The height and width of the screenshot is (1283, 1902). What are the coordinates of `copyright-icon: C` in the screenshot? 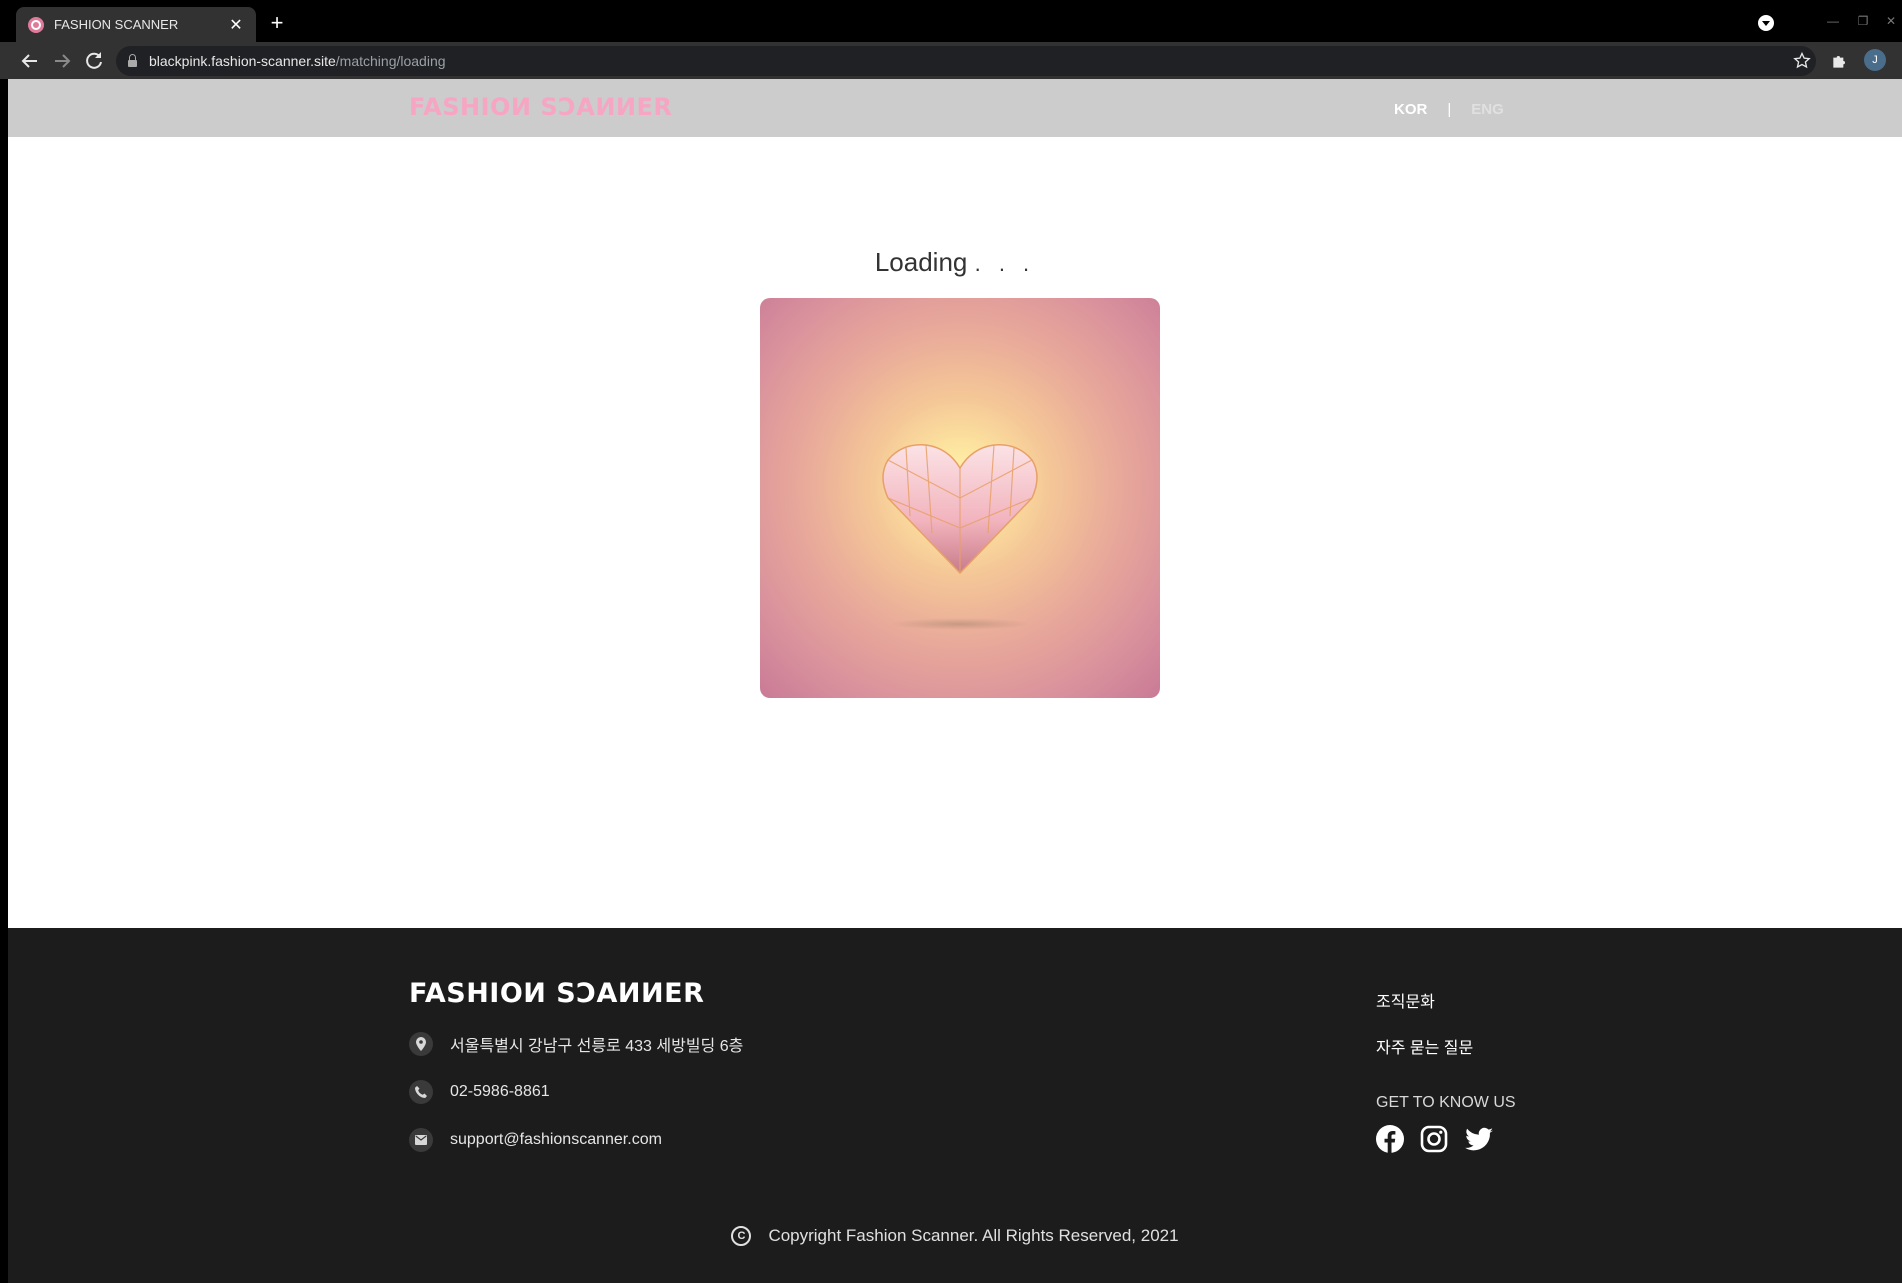 It's located at (741, 1236).